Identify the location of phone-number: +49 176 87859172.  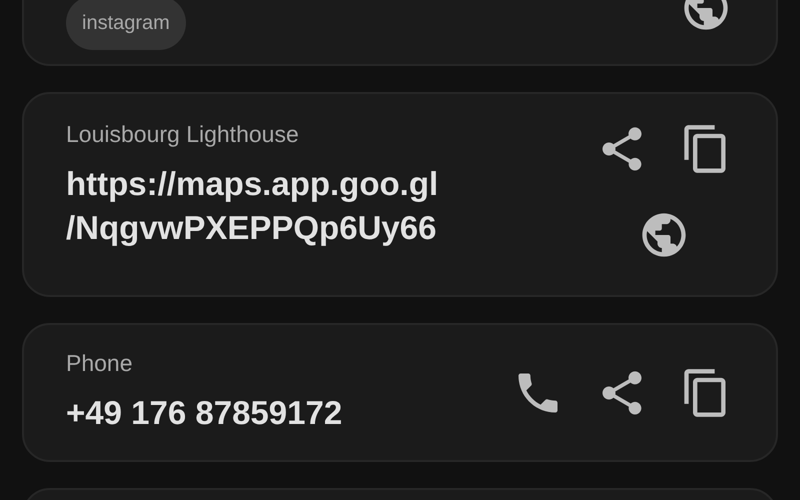
(204, 413).